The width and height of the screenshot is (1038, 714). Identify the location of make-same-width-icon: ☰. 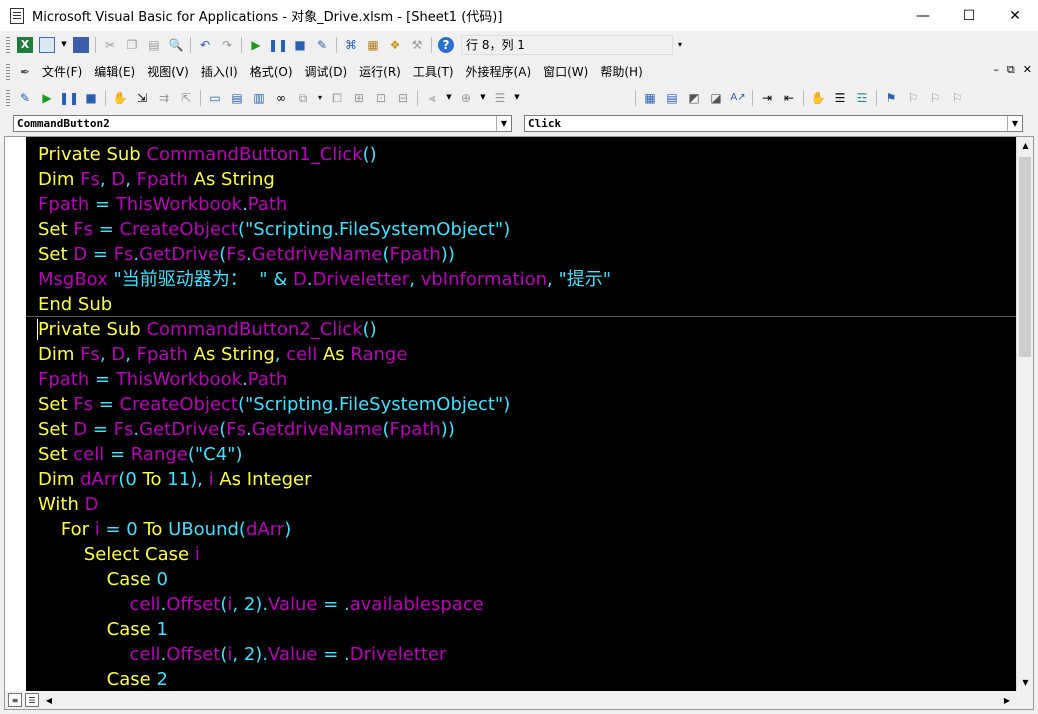
(500, 98).